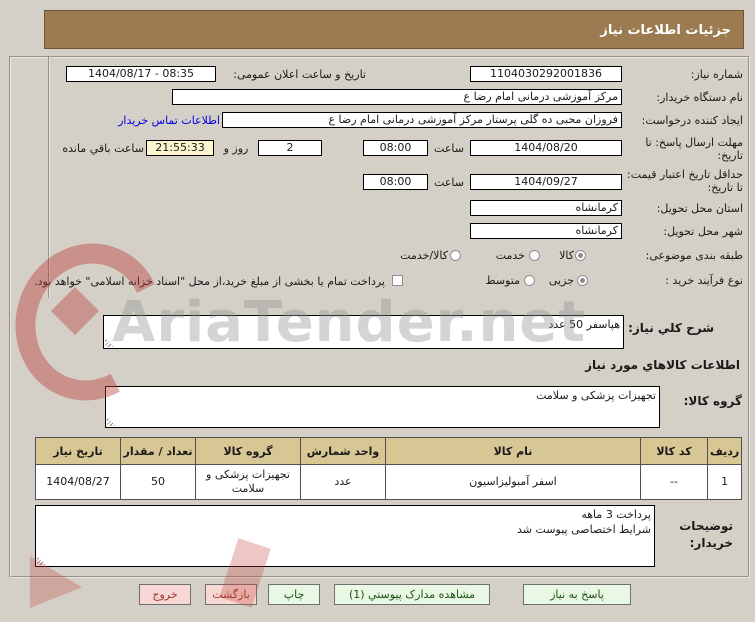  Describe the element at coordinates (584, 529) in the screenshot. I see `notes-line2: شرایط اختصاصی پیوست شد` at that location.